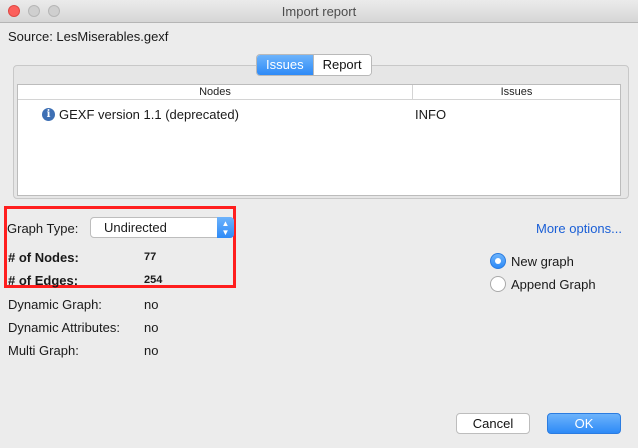 Image resolution: width=638 pixels, height=448 pixels. Describe the element at coordinates (43, 280) in the screenshot. I see `edges-count-label: # of Edges:` at that location.